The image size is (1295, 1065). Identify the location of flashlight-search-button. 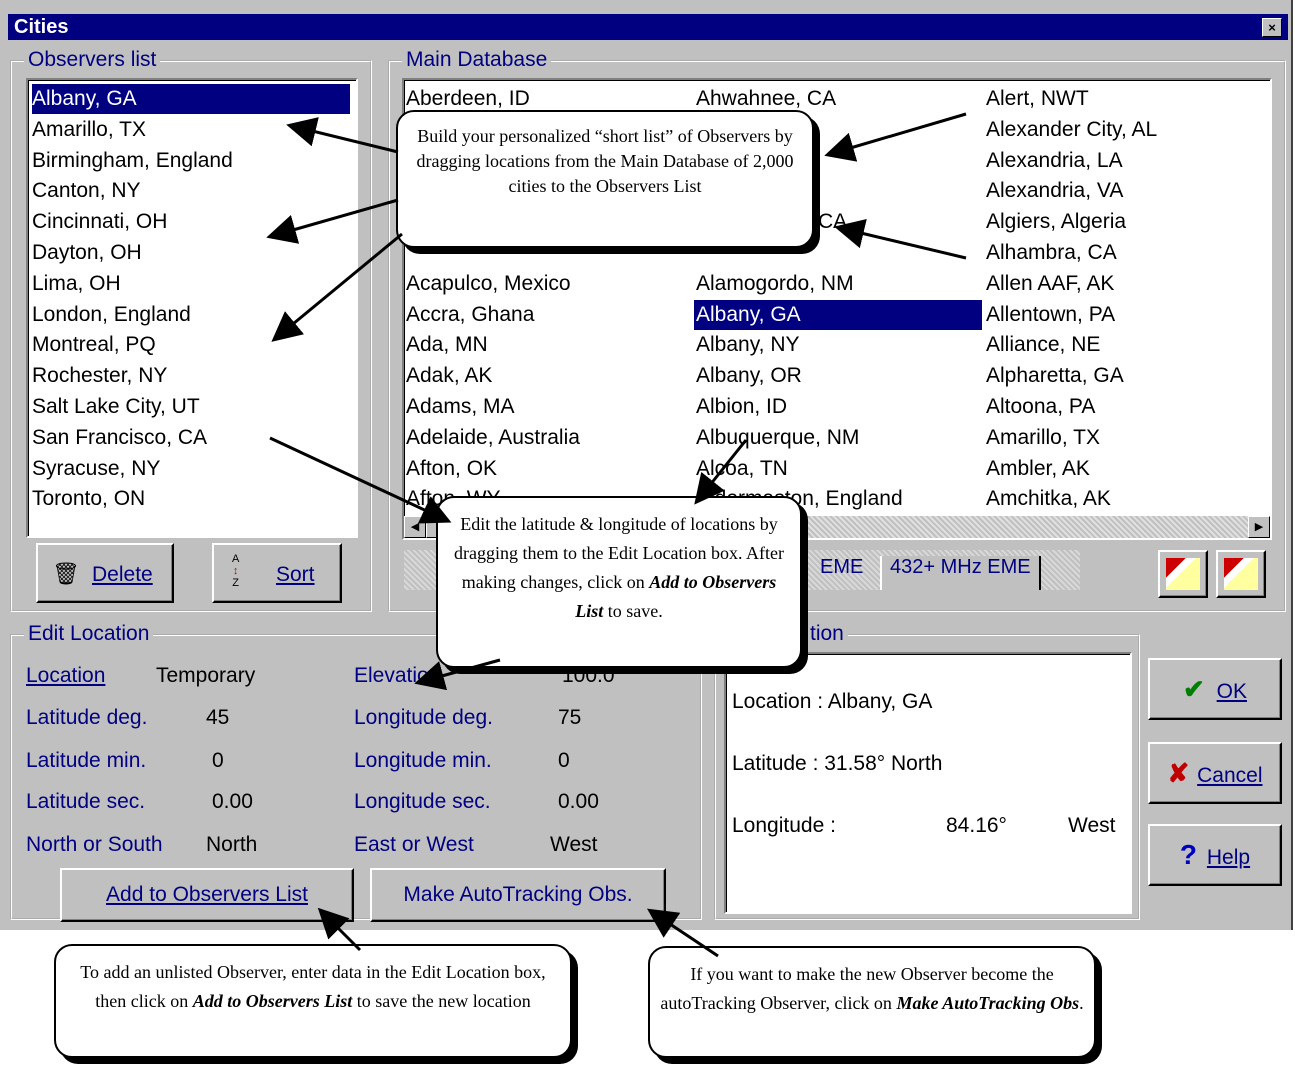
(1241, 574).